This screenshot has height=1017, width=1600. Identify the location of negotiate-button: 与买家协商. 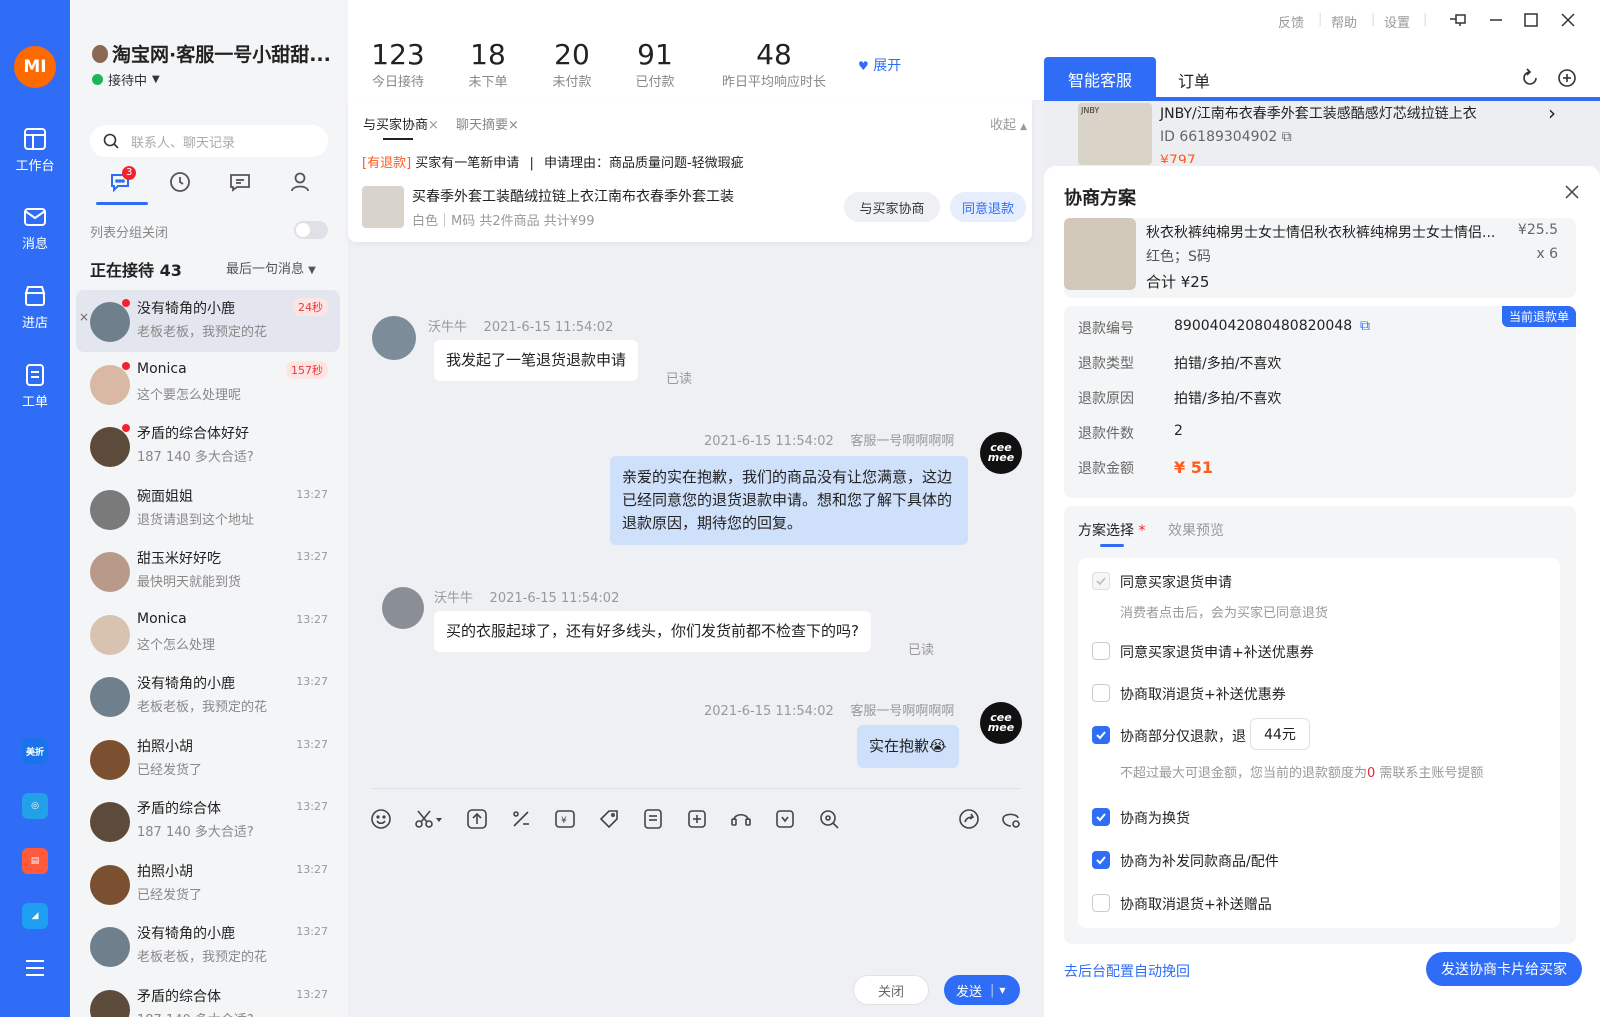
(892, 207).